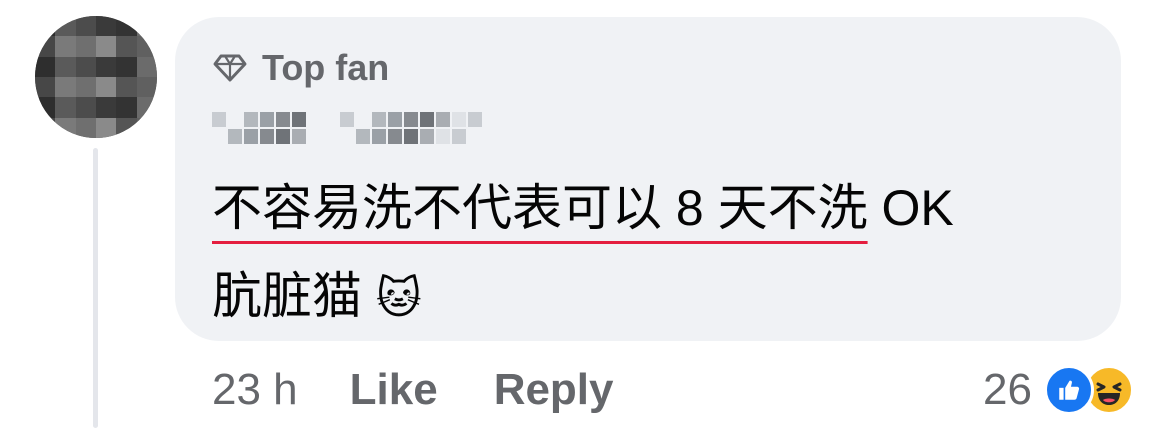  What do you see at coordinates (394, 390) in the screenshot?
I see `like-button: Like` at bounding box center [394, 390].